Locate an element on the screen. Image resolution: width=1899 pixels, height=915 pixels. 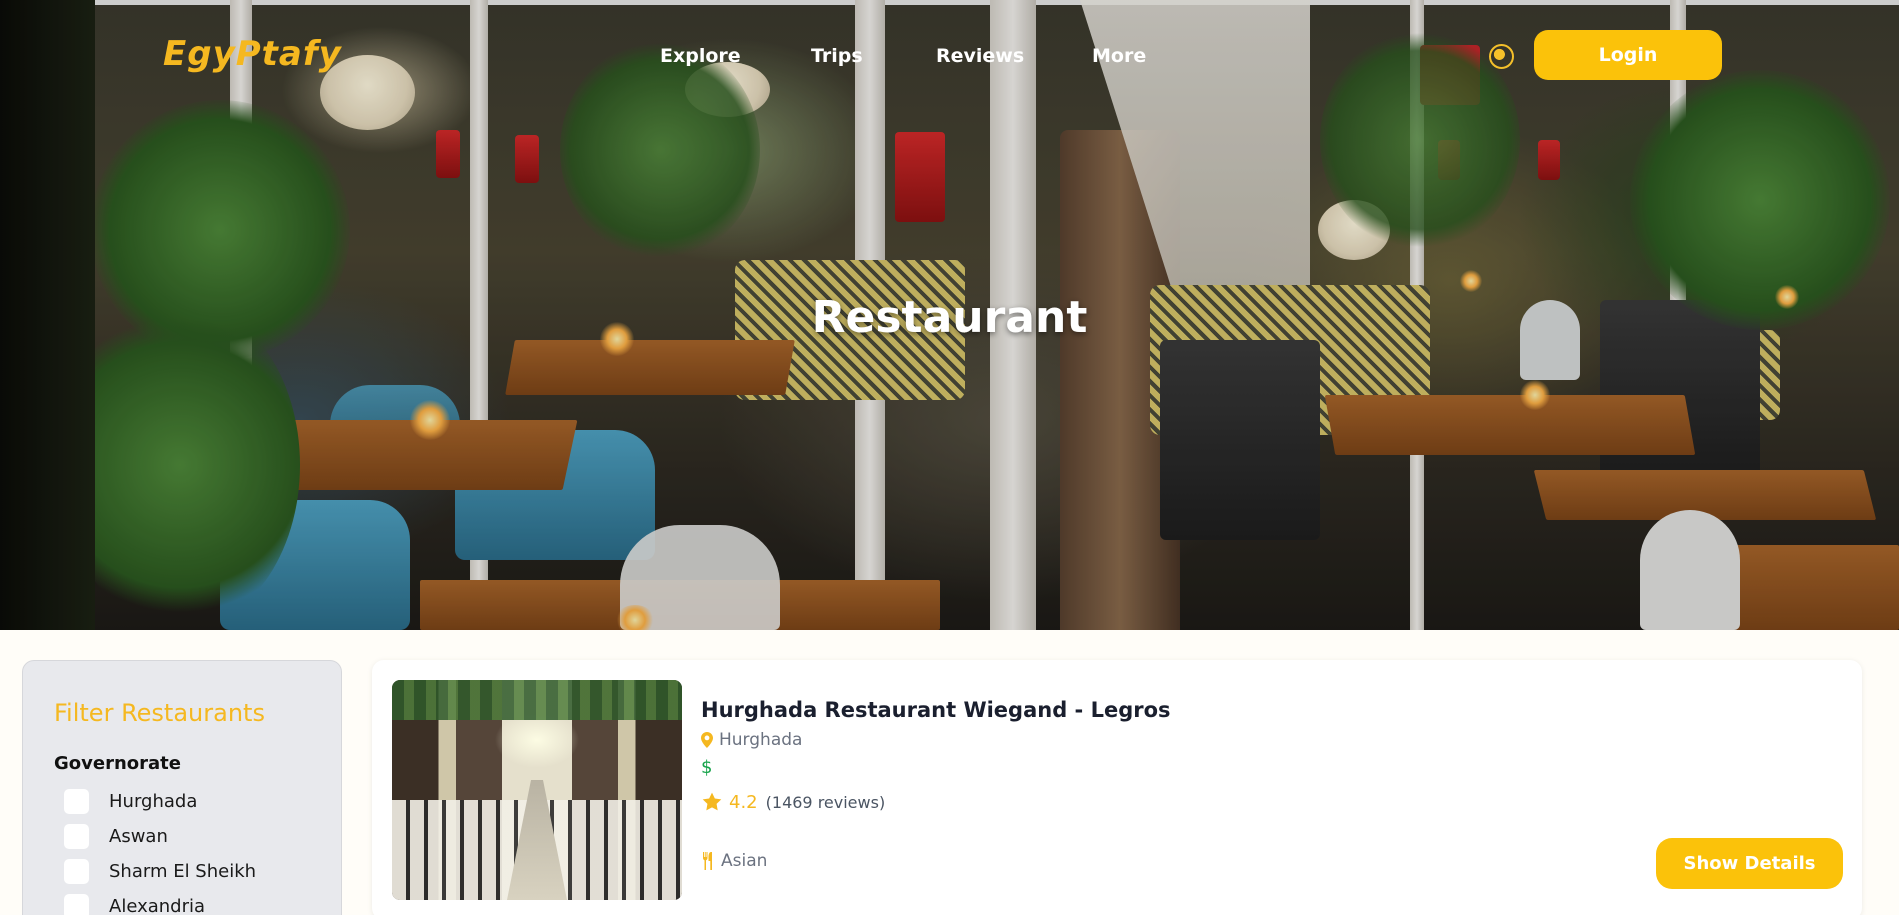
filter-option-label: Hurghada is located at coordinates (153, 801).